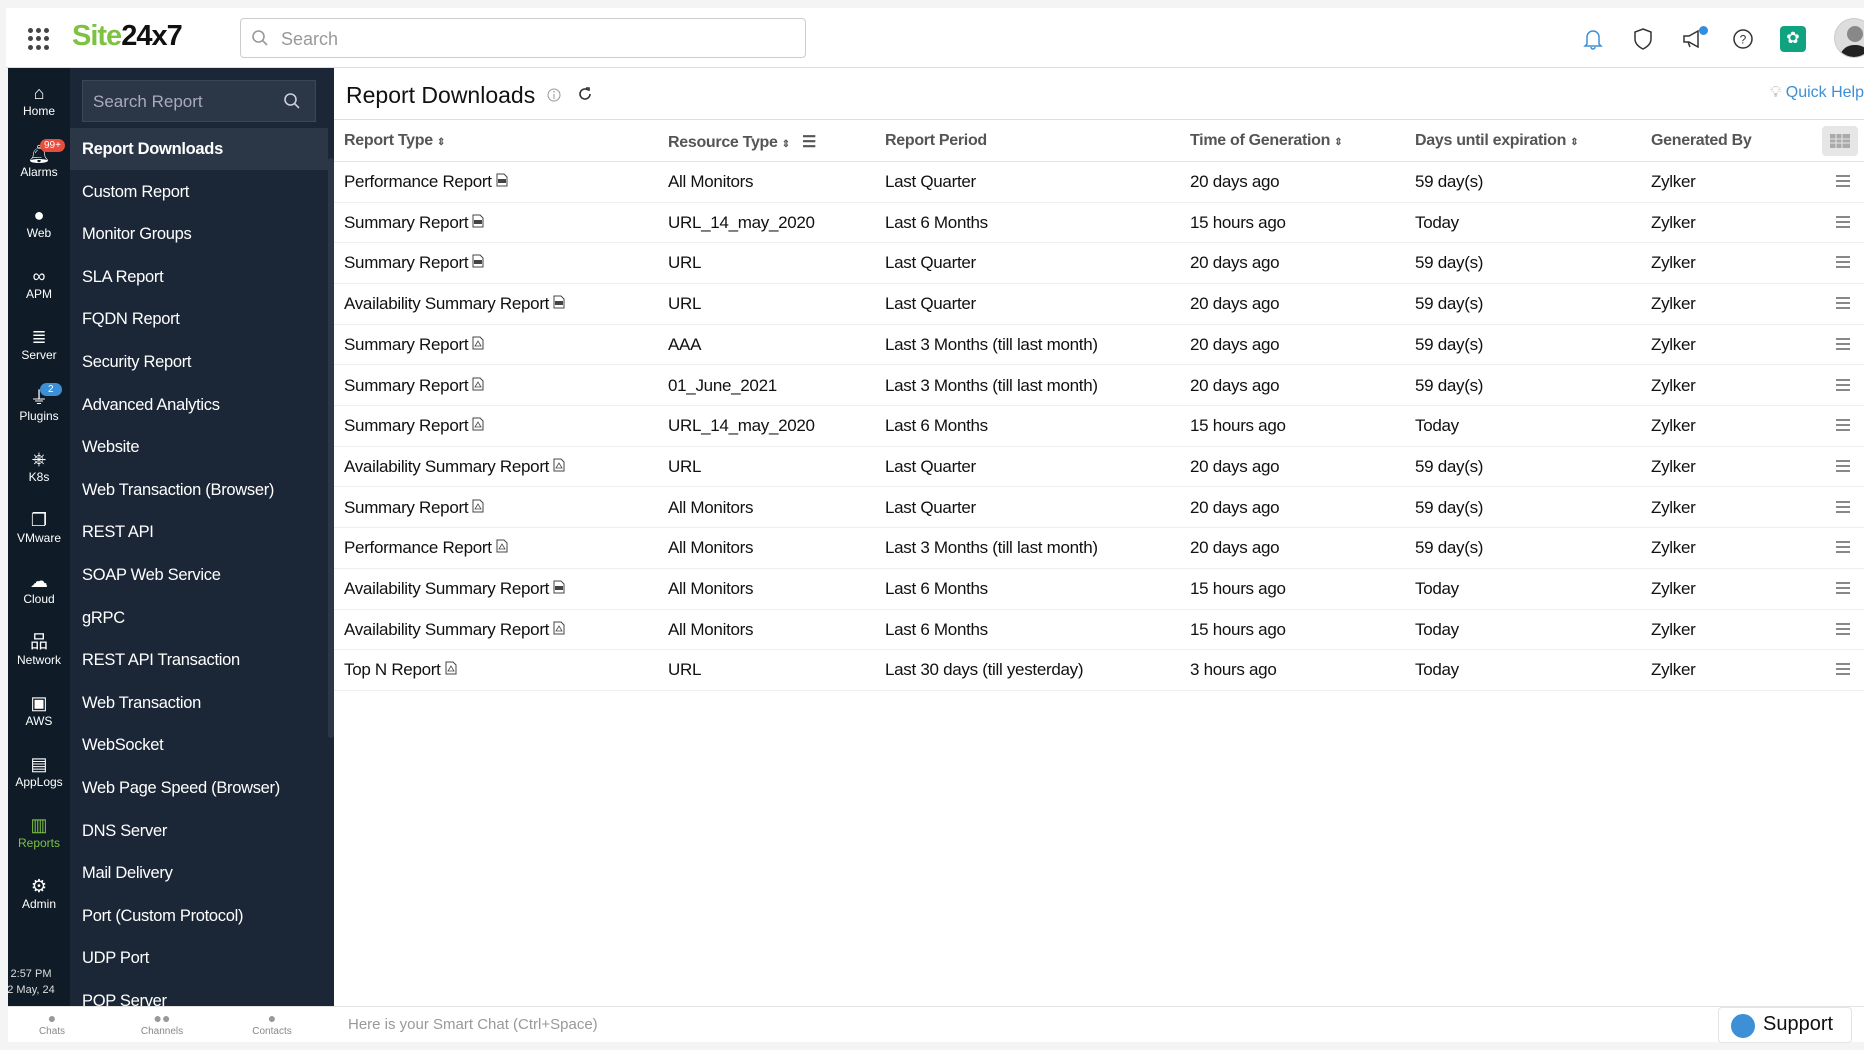 The height and width of the screenshot is (1050, 1864). I want to click on rail-item-plugins: ⏚ Plugins 2, so click(39, 403).